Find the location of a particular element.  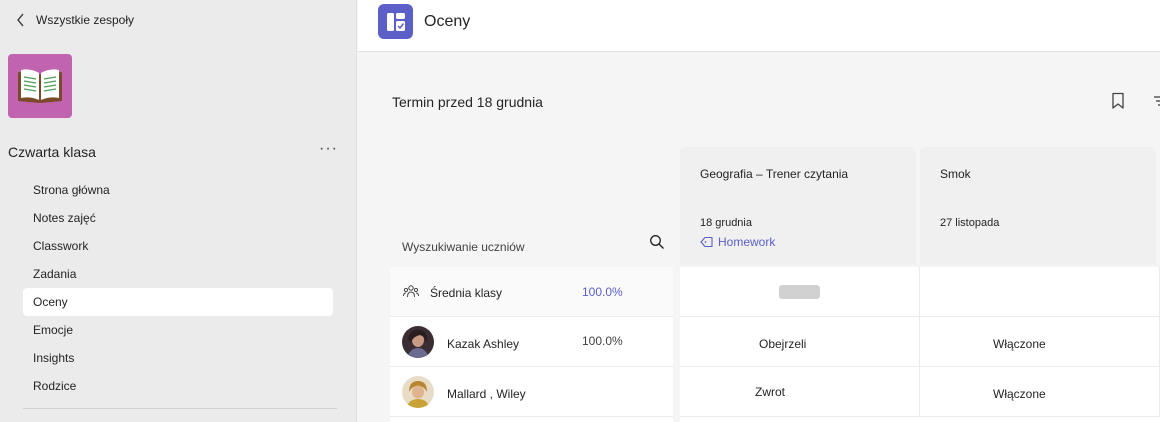

team-avatar is located at coordinates (40, 86).